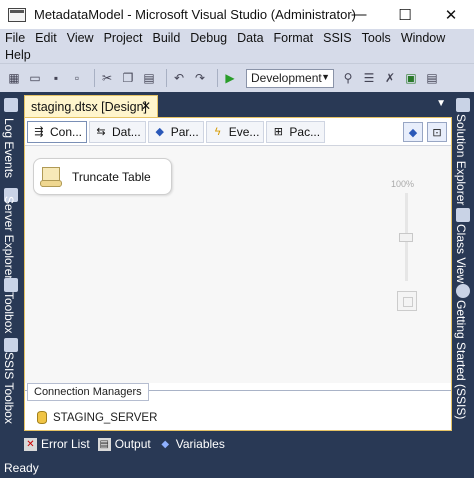 The image size is (474, 478). Describe the element at coordinates (403, 184) in the screenshot. I see `zoom-percent: 100%` at that location.